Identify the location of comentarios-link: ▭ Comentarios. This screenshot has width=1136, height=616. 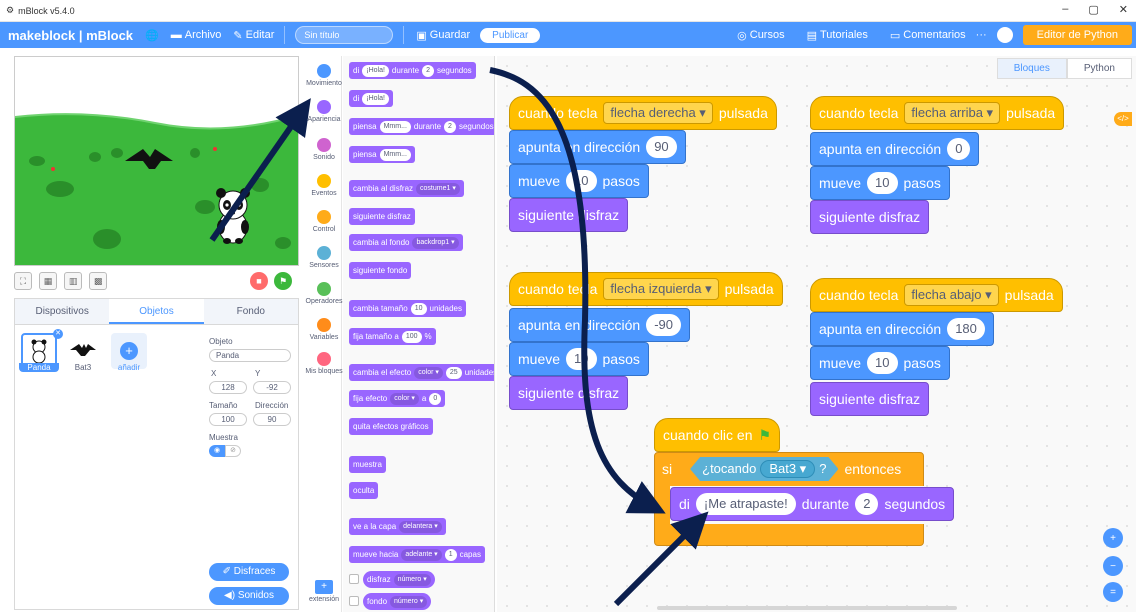
(928, 35).